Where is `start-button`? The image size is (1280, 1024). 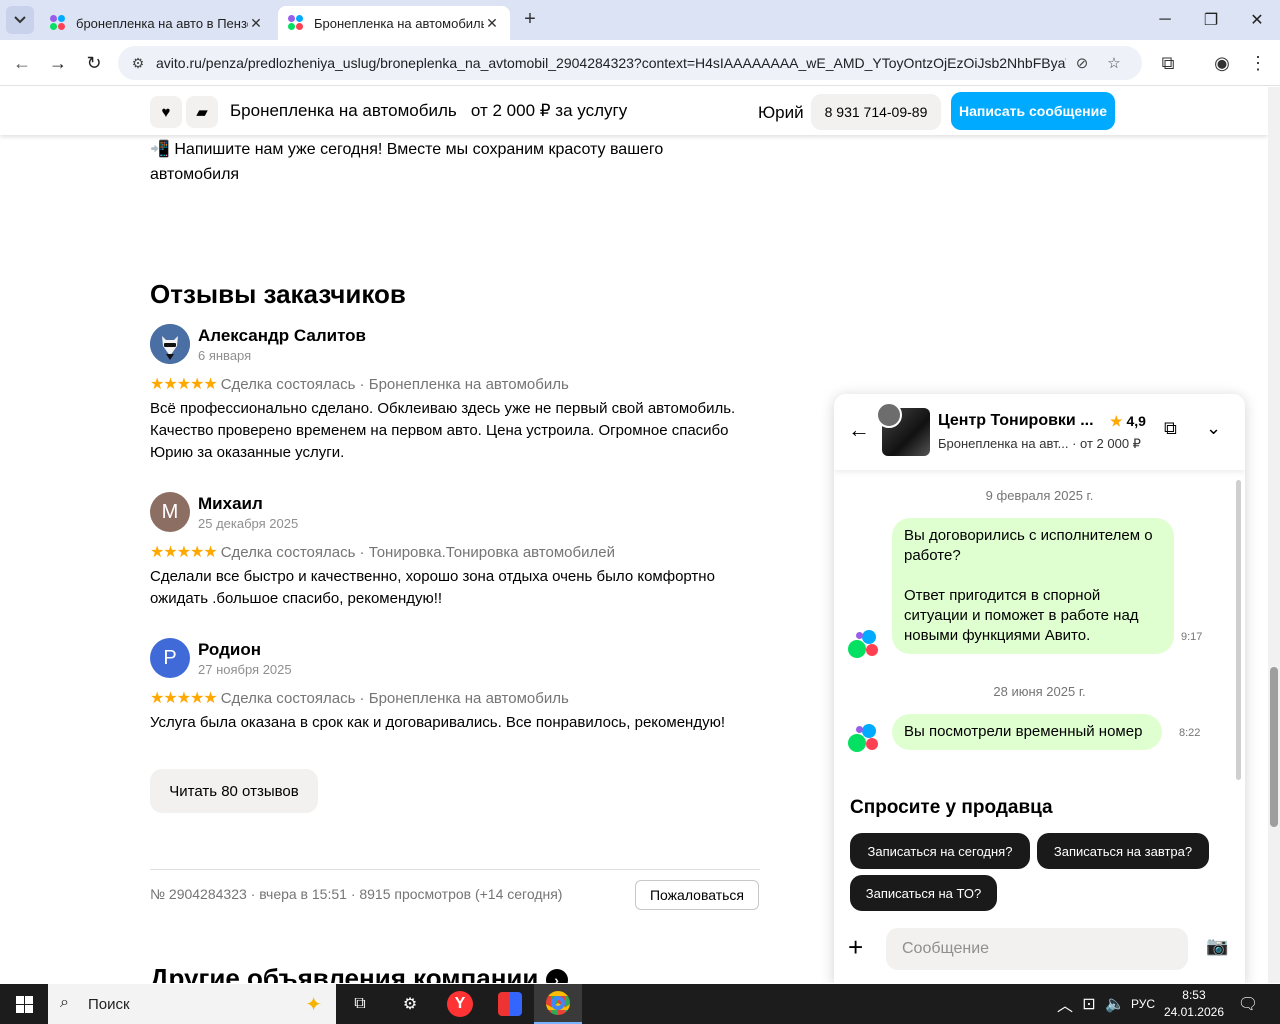 start-button is located at coordinates (24, 1004).